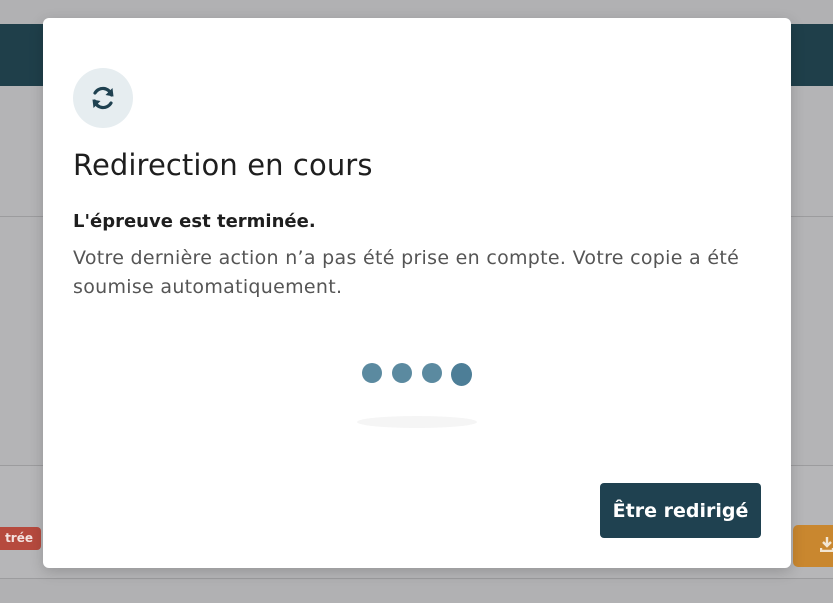 This screenshot has width=833, height=603. What do you see at coordinates (416, 591) in the screenshot?
I see `background-footer` at bounding box center [416, 591].